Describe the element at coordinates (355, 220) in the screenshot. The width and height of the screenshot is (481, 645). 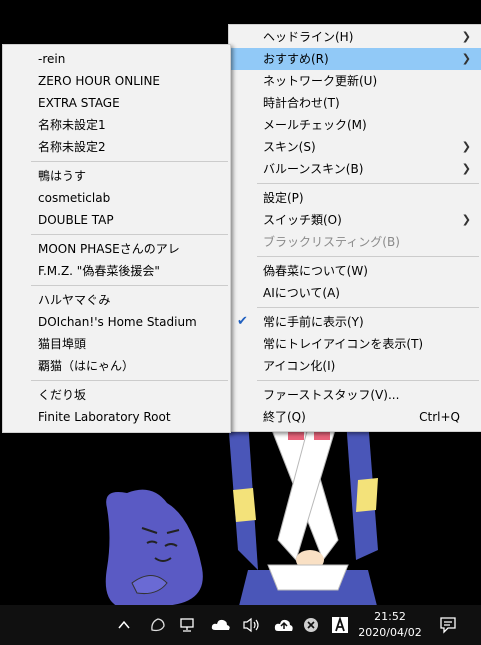
I see `menu-item-switches: スイッチ類(O) ❯` at that location.